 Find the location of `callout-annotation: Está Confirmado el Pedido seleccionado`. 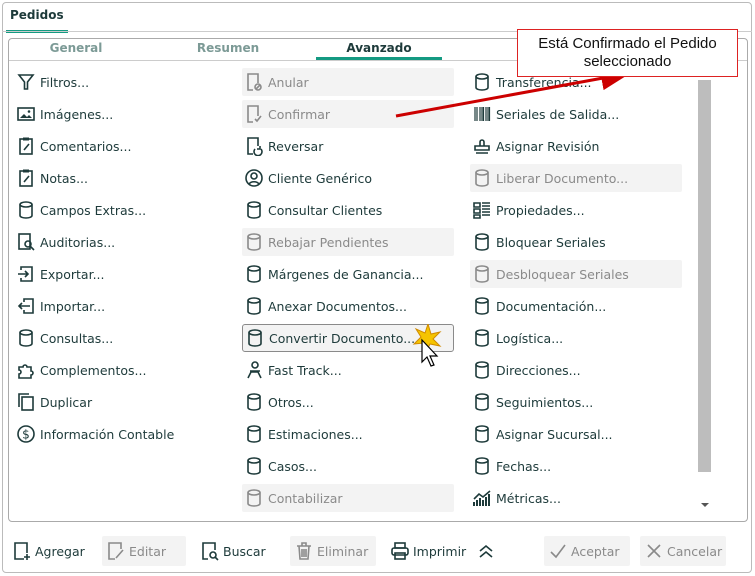

callout-annotation: Está Confirmado el Pedido seleccionado is located at coordinates (627, 53).